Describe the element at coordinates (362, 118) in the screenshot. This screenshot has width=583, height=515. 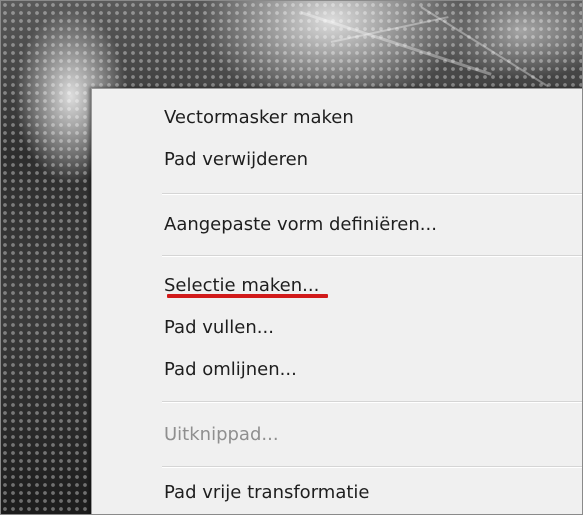
I see `menu-item-vectormasker-maken: Vectormasker maken` at that location.